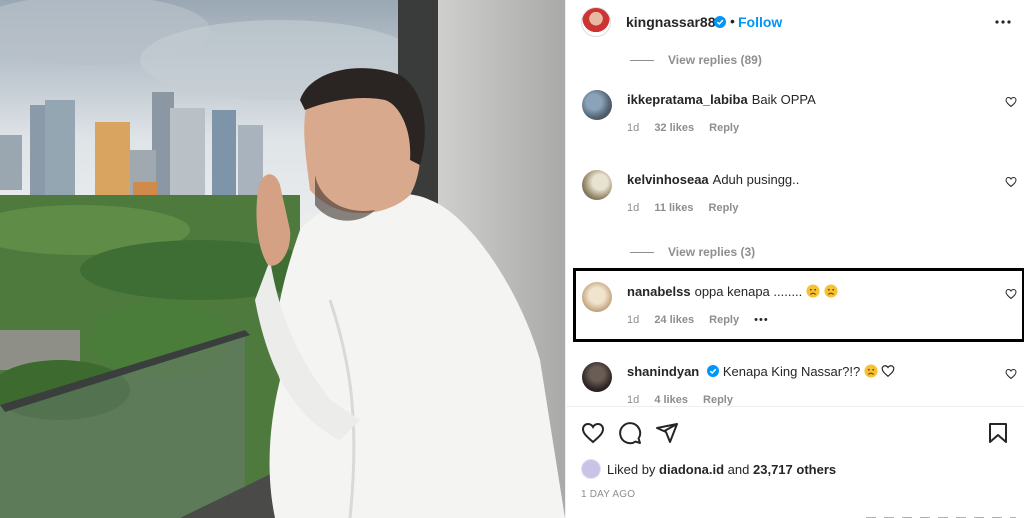 The image size is (1024, 518). Describe the element at coordinates (738, 469) in the screenshot. I see `liked-and: and` at that location.